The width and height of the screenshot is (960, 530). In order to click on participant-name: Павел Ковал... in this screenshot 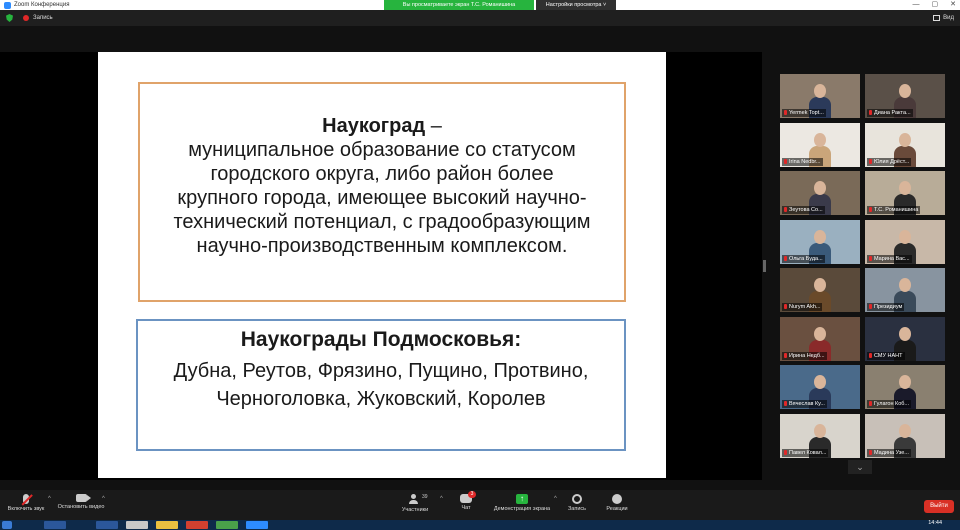, I will do `click(805, 452)`.